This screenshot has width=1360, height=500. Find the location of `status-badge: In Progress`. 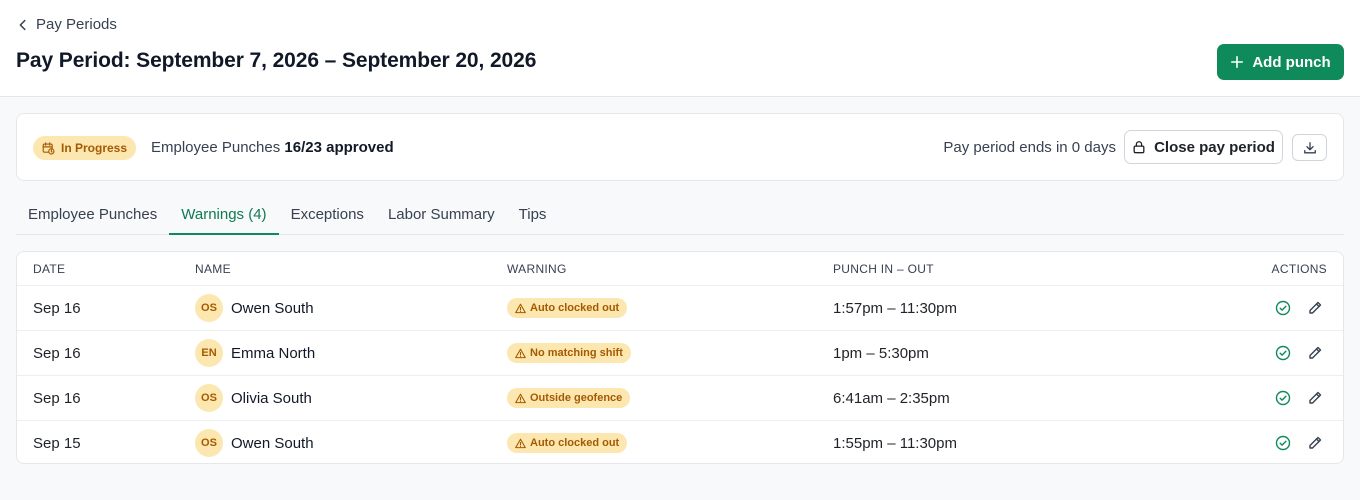

status-badge: In Progress is located at coordinates (85, 148).